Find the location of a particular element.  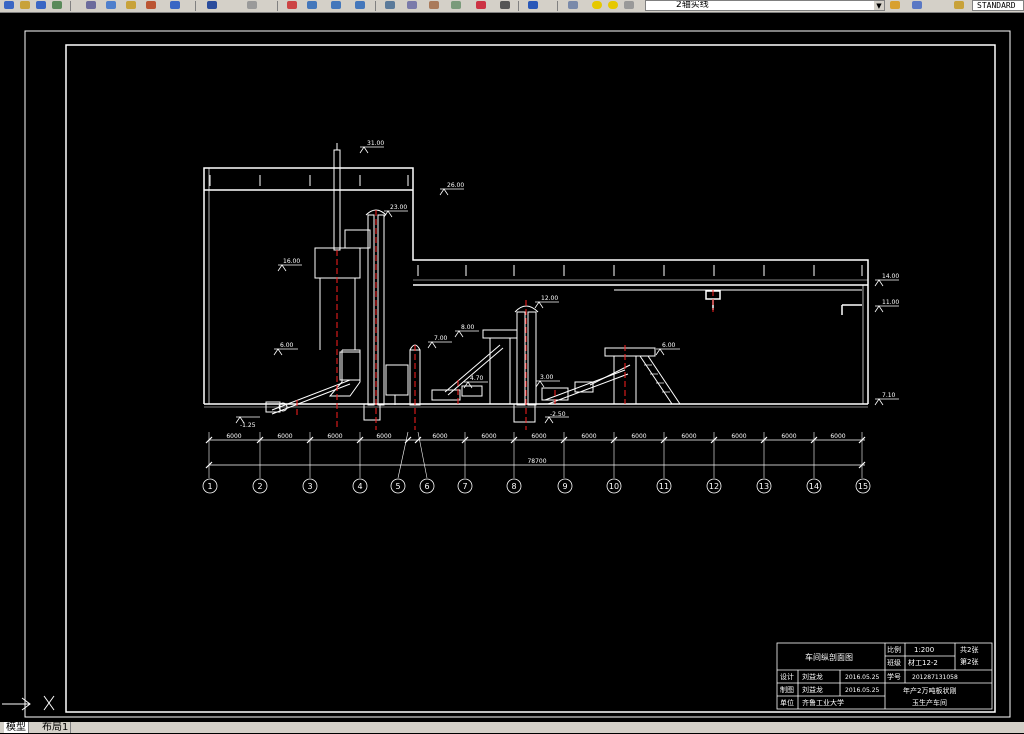

elevation-label: 26.00 is located at coordinates (455, 185).